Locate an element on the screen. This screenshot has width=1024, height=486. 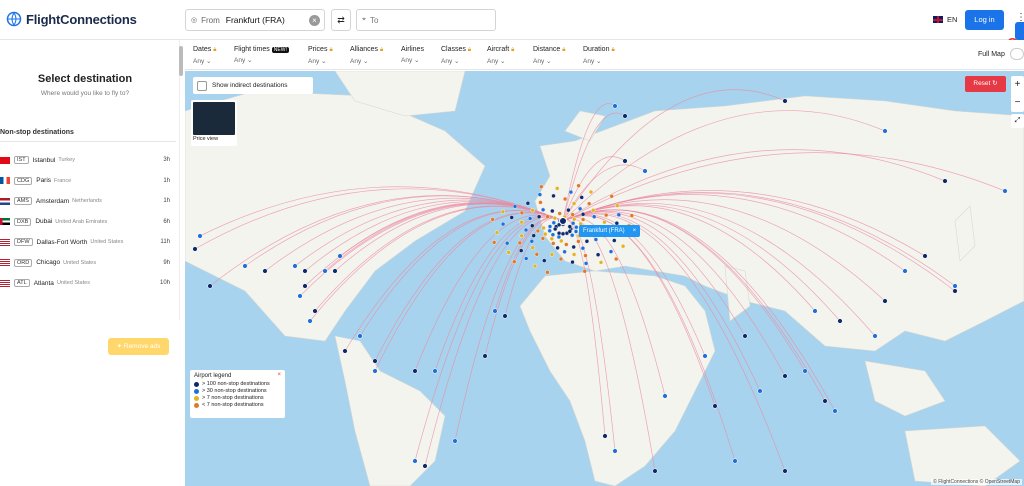
filter-alliances: Alliances 🔒︎ Any ⌄ is located at coordinates (366, 55).